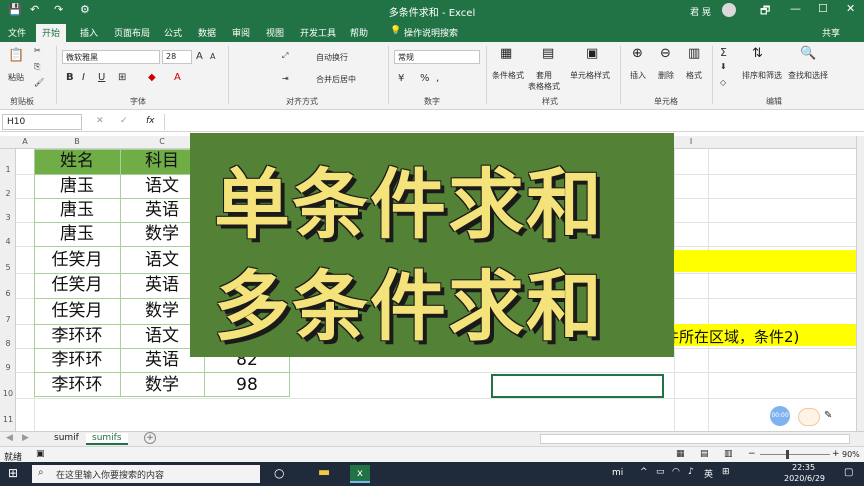  I want to click on windows-start-icon: ⊞, so click(13, 473).